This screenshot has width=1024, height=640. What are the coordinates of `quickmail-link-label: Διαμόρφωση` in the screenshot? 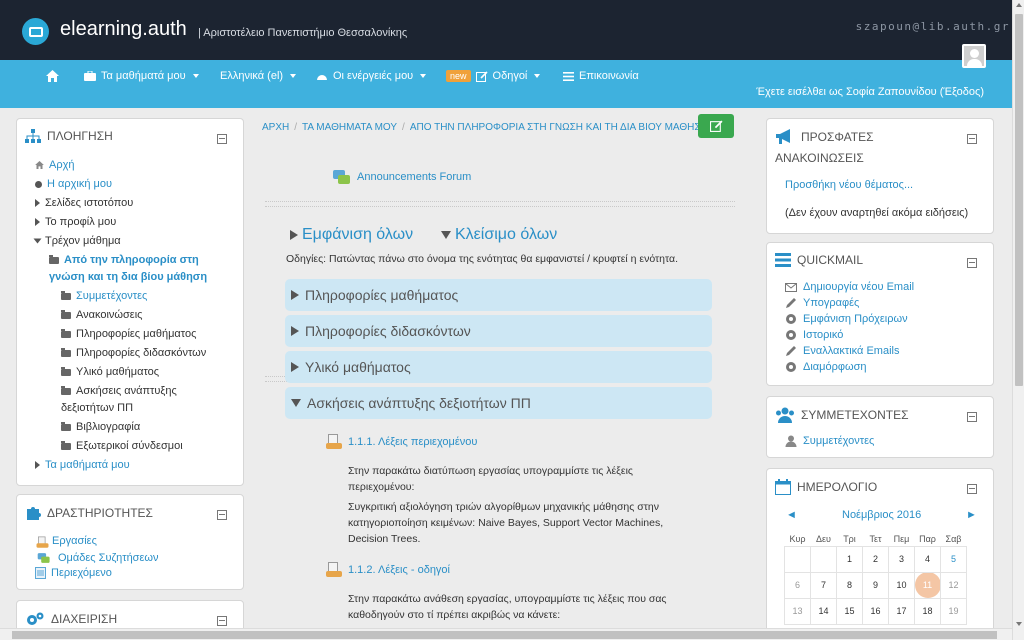 It's located at (835, 367).